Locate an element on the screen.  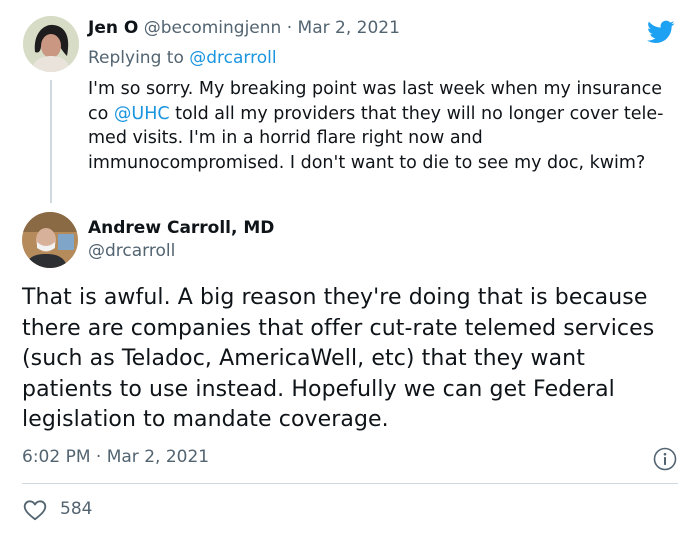
likes-count: 584 is located at coordinates (76, 509).